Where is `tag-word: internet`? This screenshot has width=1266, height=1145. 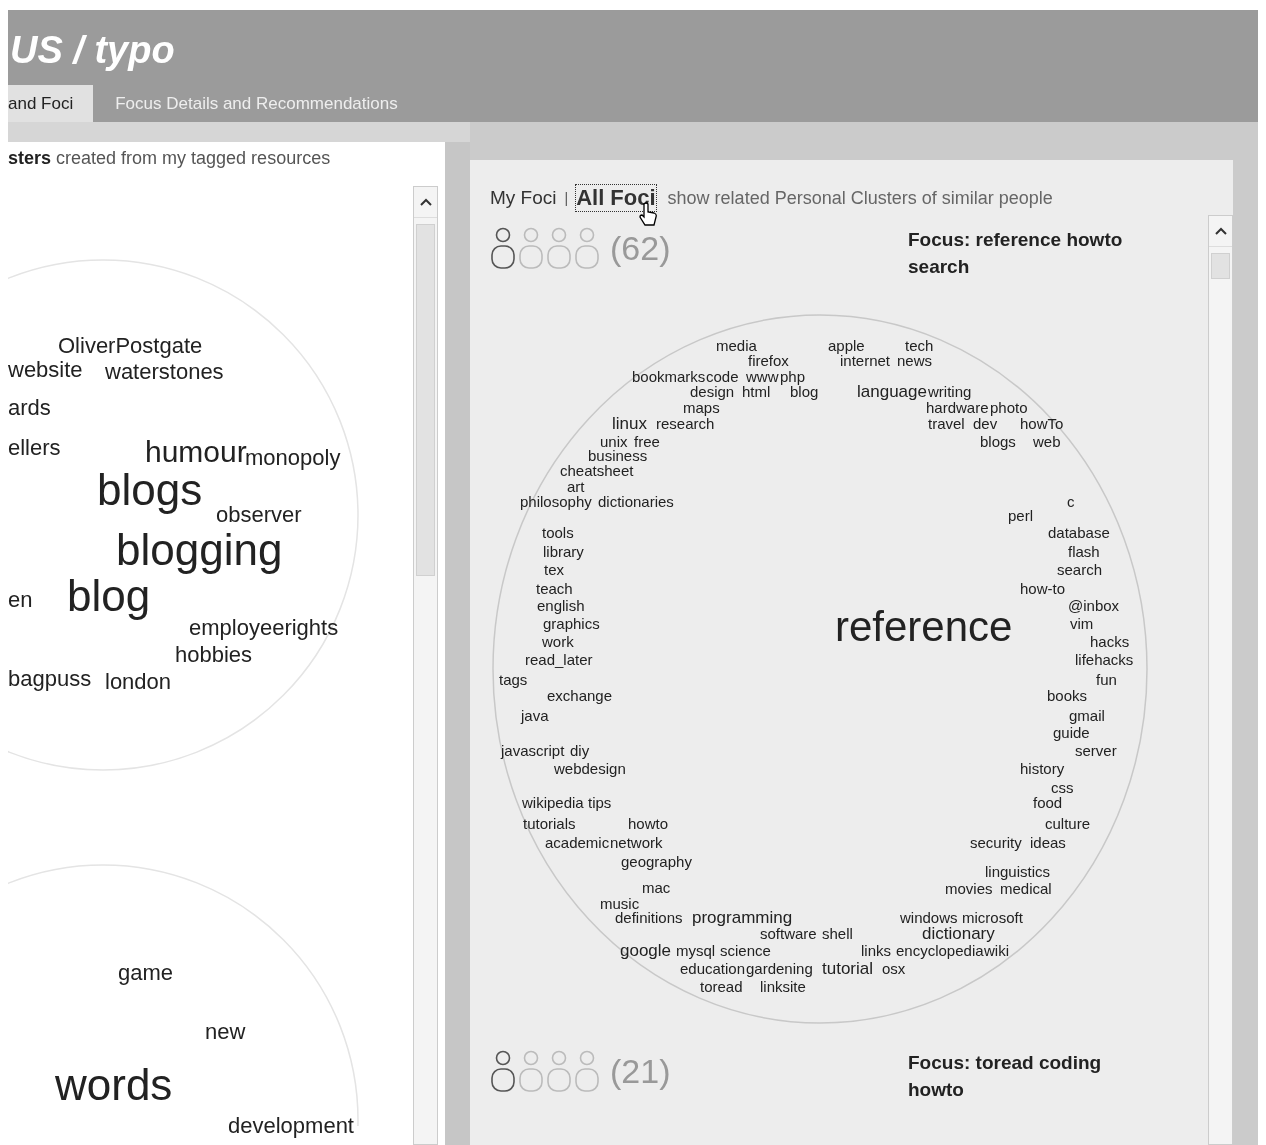
tag-word: internet is located at coordinates (865, 360).